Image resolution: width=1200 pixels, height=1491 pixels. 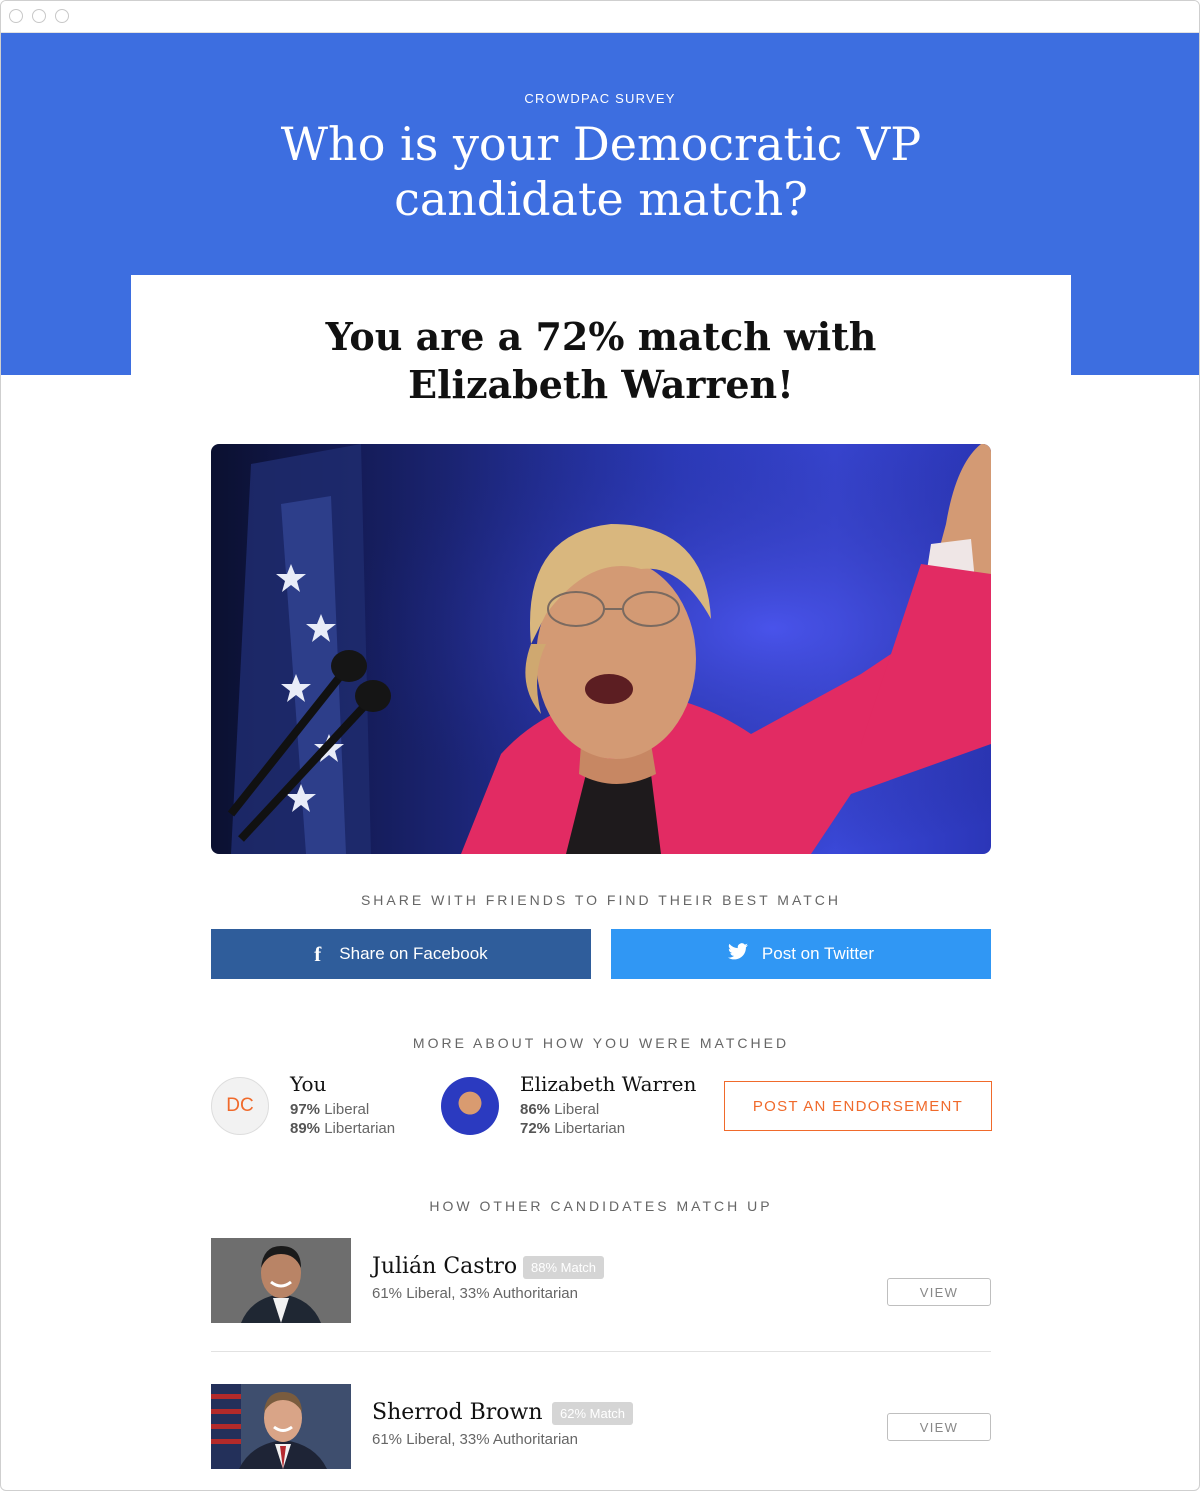 I want to click on twitter-icon, so click(x=737, y=954).